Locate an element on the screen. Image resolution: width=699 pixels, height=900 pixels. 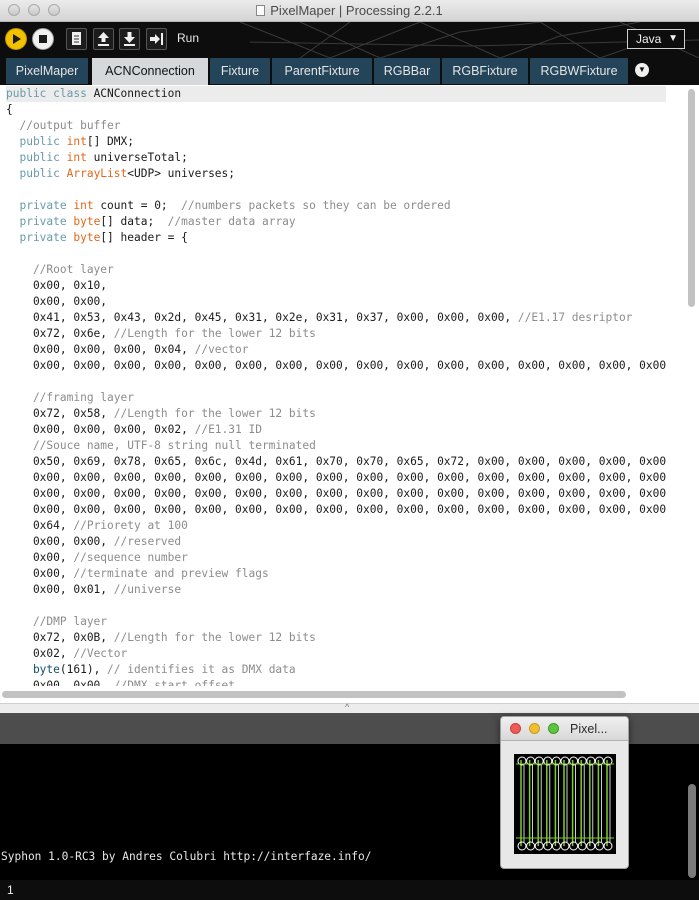
code-line: 0x00, //sequence number is located at coordinates (336, 558).